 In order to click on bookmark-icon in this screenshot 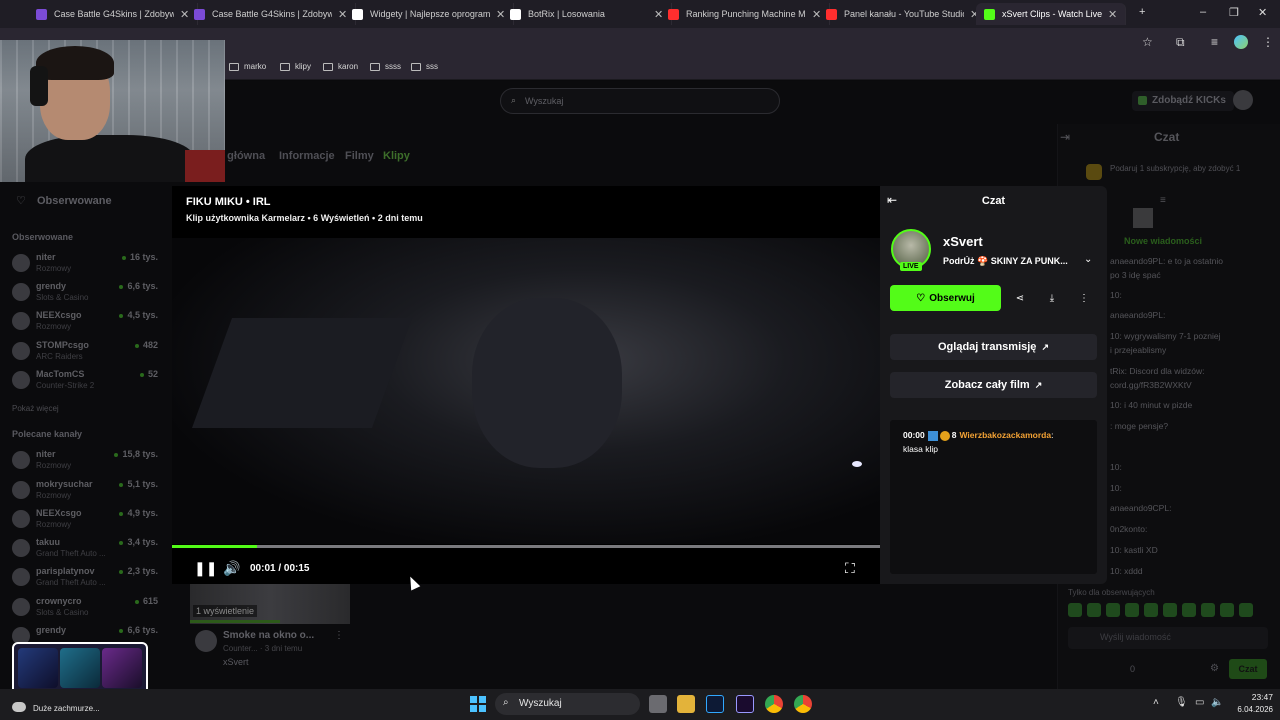, I will do `click(234, 66)`.